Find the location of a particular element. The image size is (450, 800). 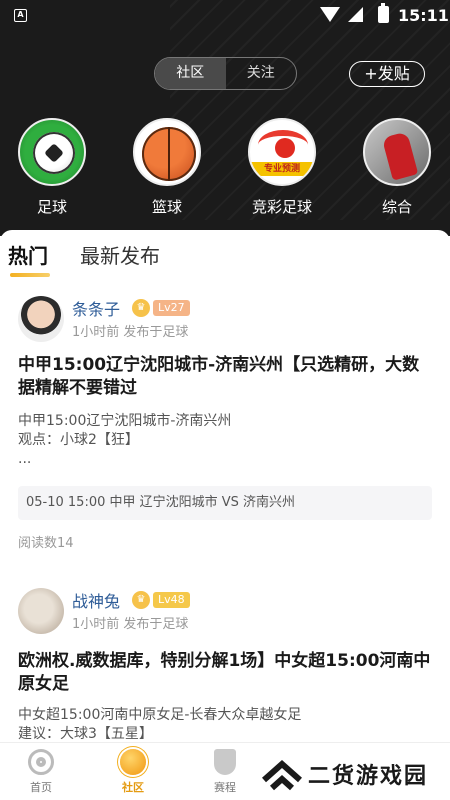

post-title: 中甲15:00辽宁沈阳城市-济南兴州【只选精研，大数据精解不要错过 is located at coordinates (225, 377).